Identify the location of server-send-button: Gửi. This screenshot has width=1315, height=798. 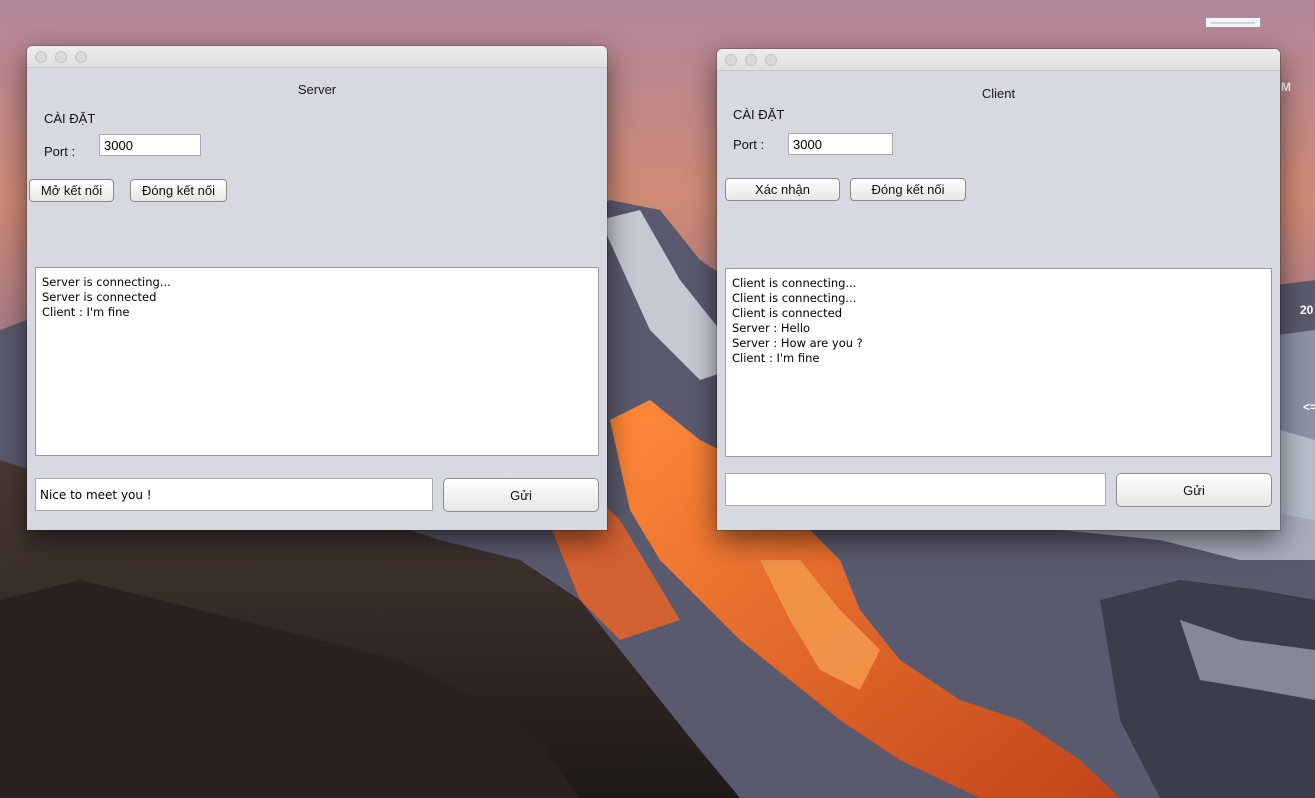
(521, 495).